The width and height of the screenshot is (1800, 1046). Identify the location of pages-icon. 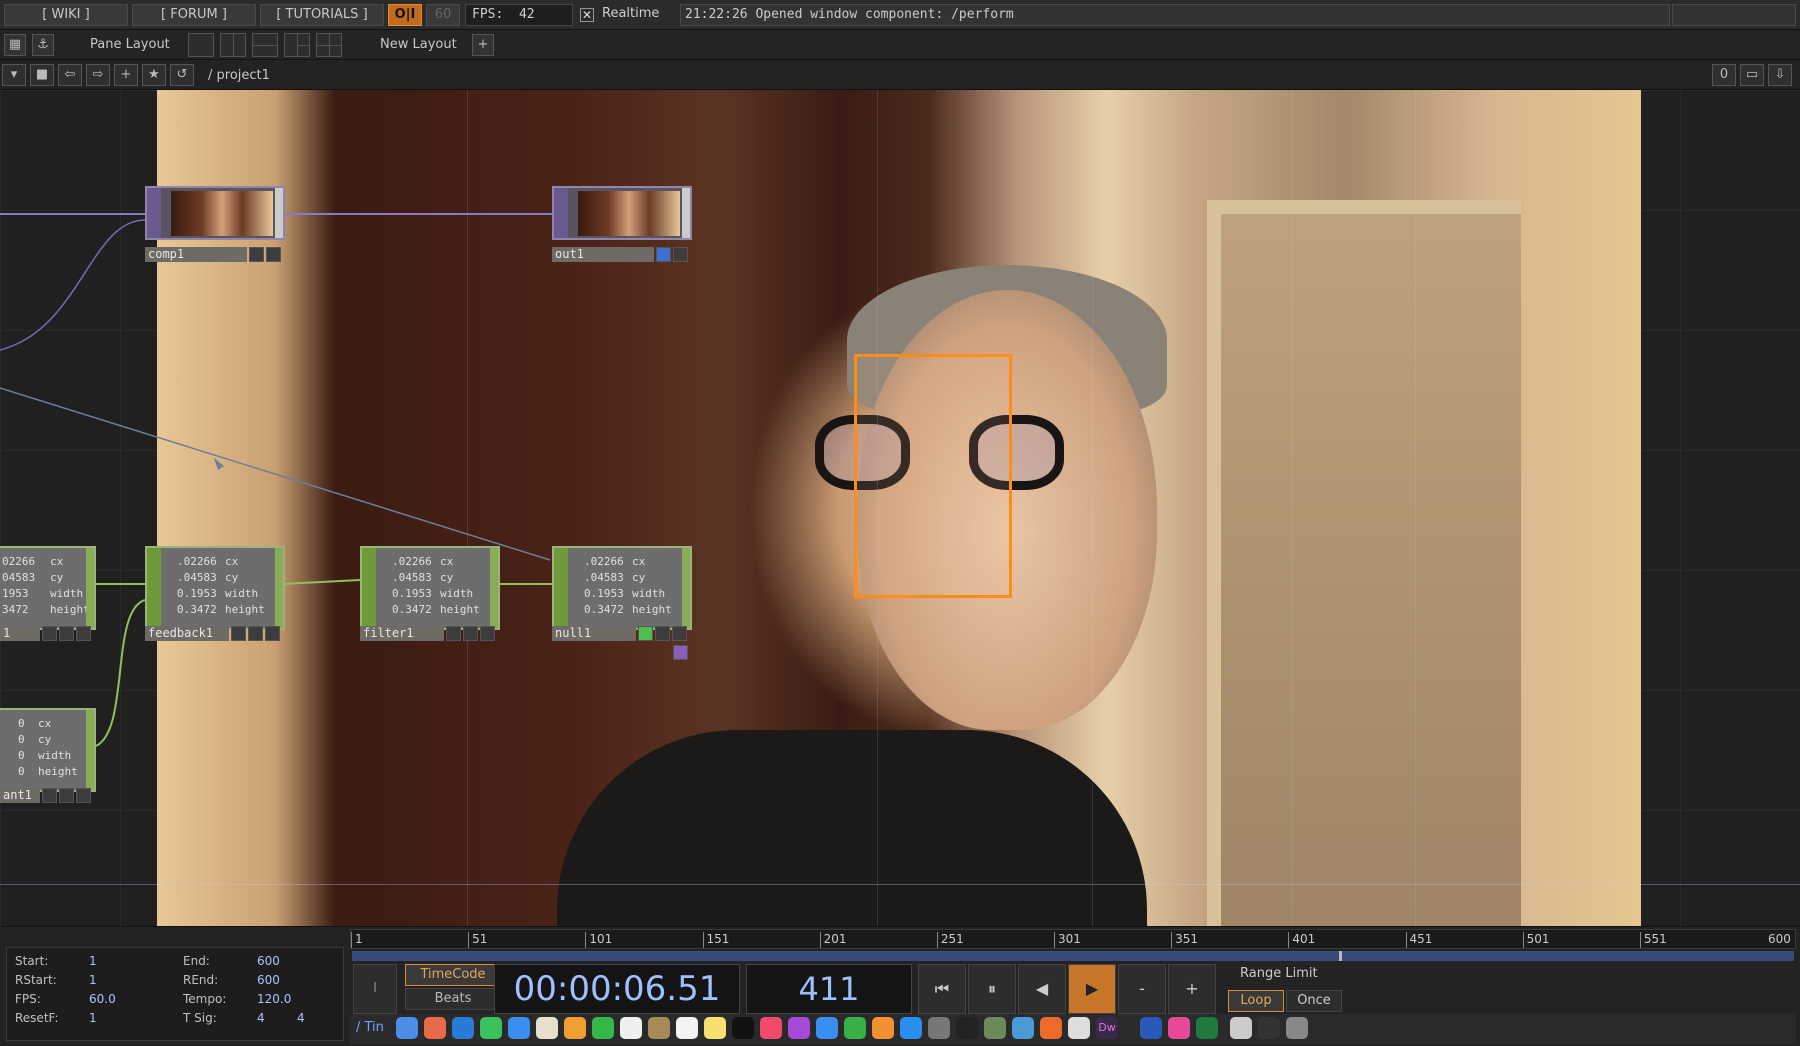
(883, 1028).